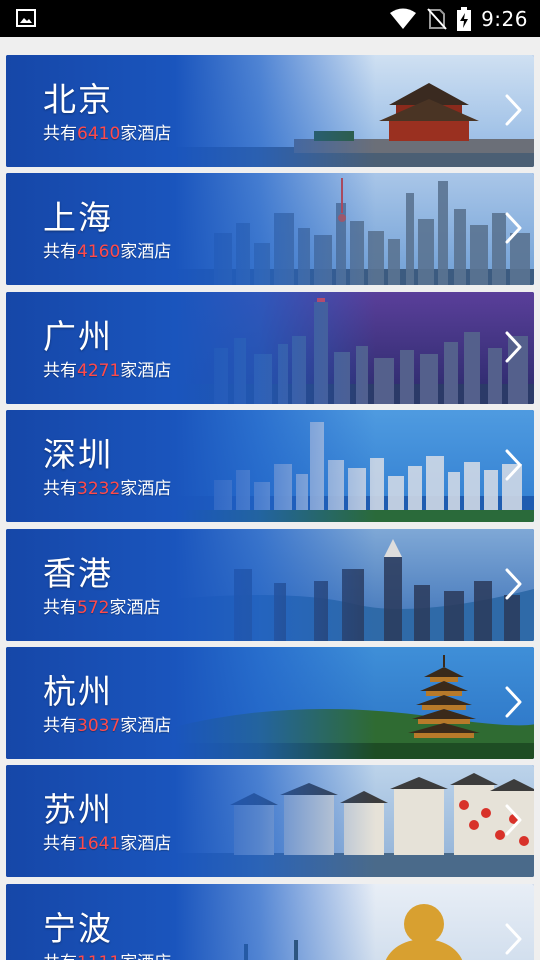 The height and width of the screenshot is (960, 540). What do you see at coordinates (78, 99) in the screenshot?
I see `city-name: 北京` at bounding box center [78, 99].